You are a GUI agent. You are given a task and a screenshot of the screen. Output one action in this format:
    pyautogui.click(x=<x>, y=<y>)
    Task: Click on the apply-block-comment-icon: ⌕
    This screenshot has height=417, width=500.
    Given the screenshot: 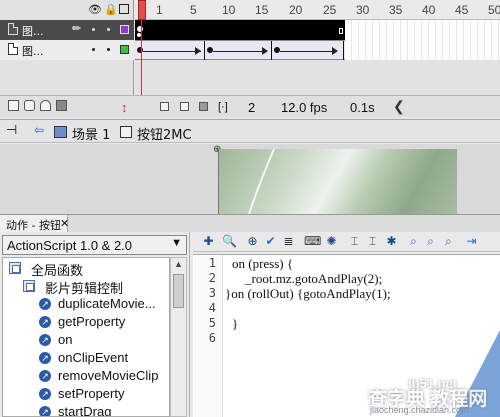 What is the action you would take?
    pyautogui.click(x=413, y=241)
    